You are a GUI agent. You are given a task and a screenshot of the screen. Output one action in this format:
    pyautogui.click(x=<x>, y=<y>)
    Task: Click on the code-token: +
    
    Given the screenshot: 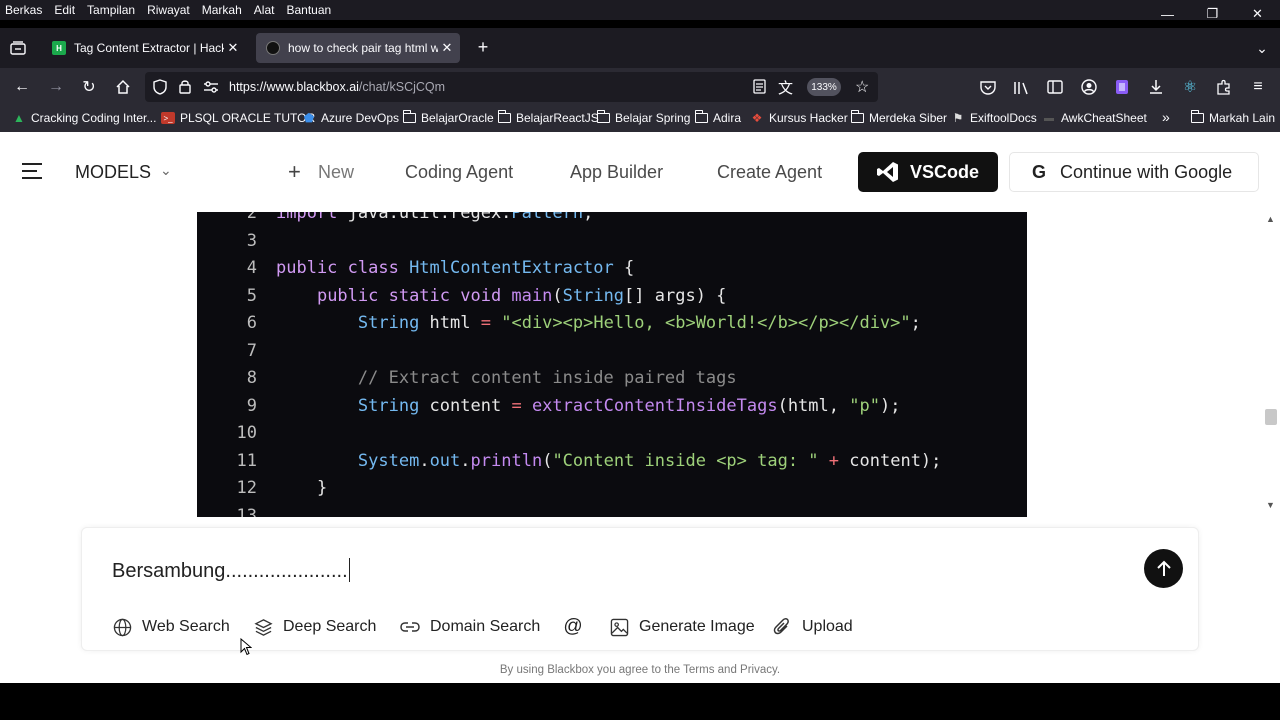 What is the action you would take?
    pyautogui.click(x=834, y=460)
    